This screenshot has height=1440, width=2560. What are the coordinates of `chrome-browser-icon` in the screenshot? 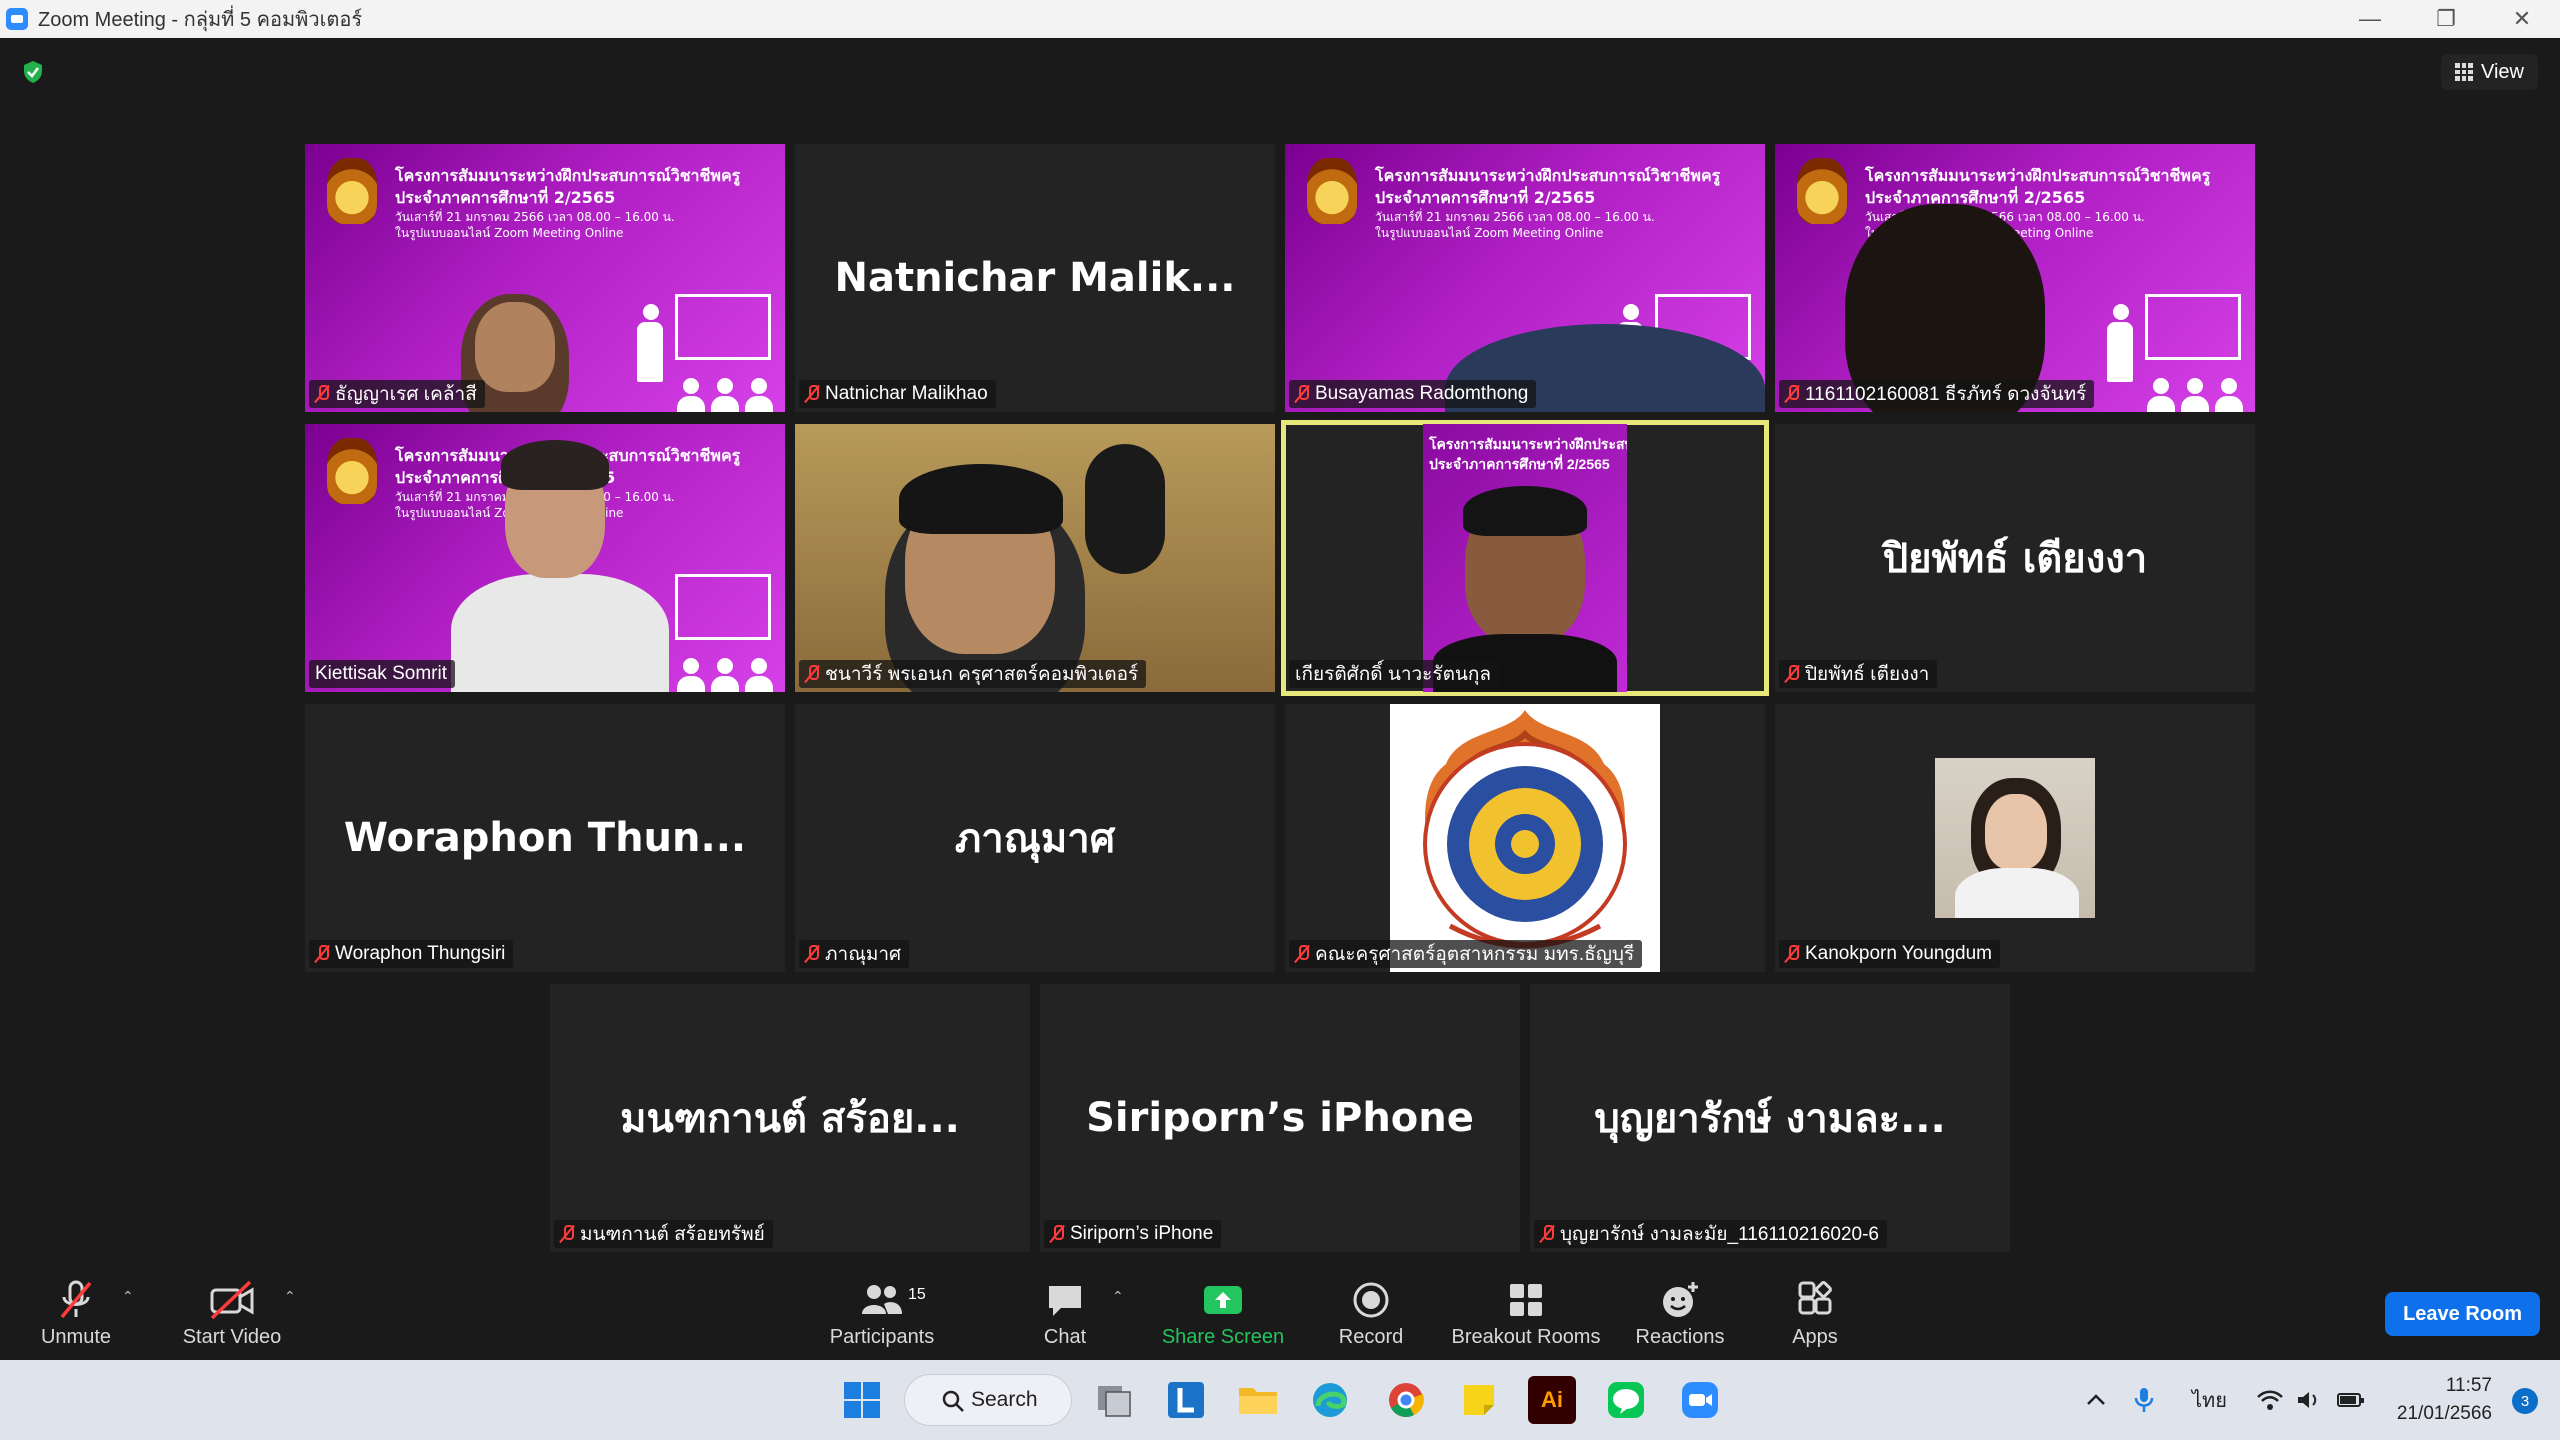 It's located at (1406, 1400).